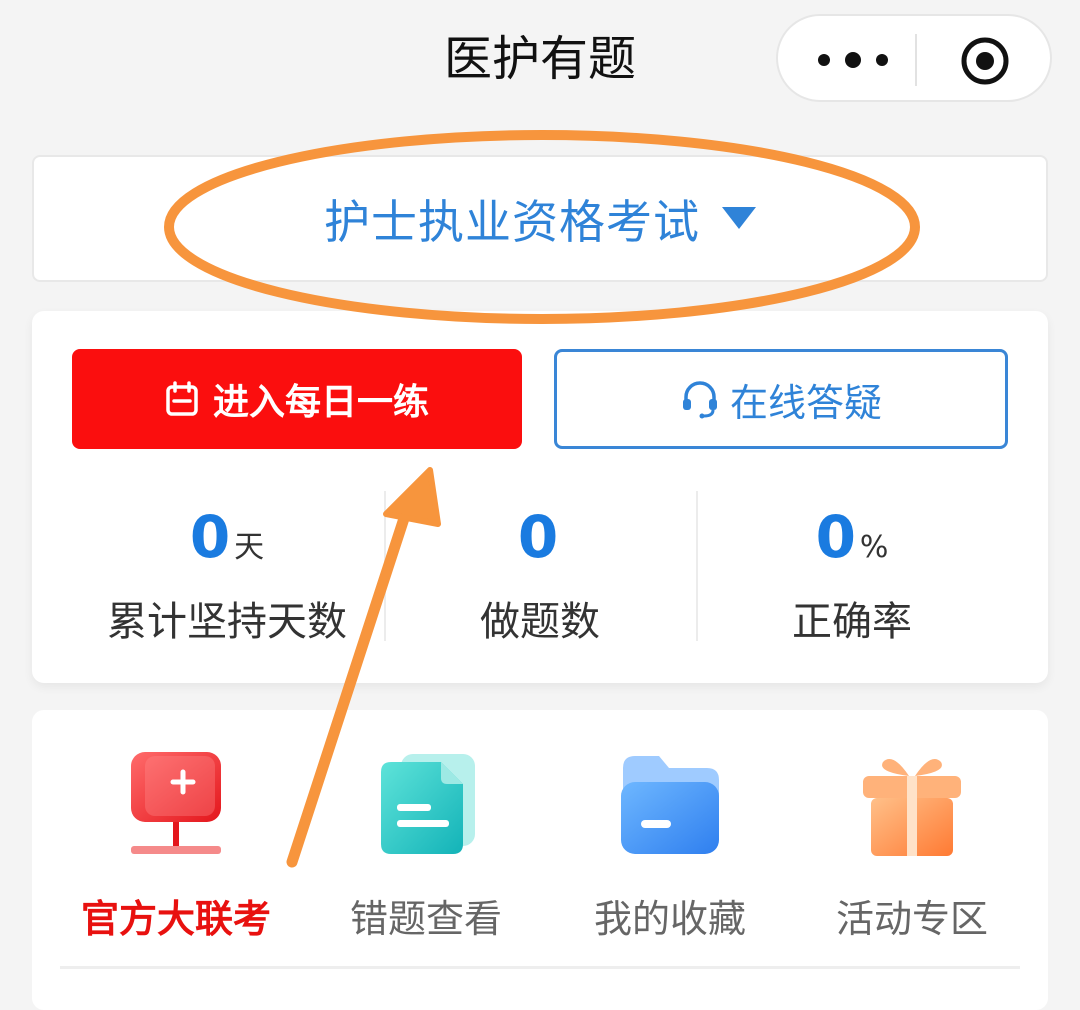  What do you see at coordinates (699, 400) in the screenshot?
I see `headset-icon` at bounding box center [699, 400].